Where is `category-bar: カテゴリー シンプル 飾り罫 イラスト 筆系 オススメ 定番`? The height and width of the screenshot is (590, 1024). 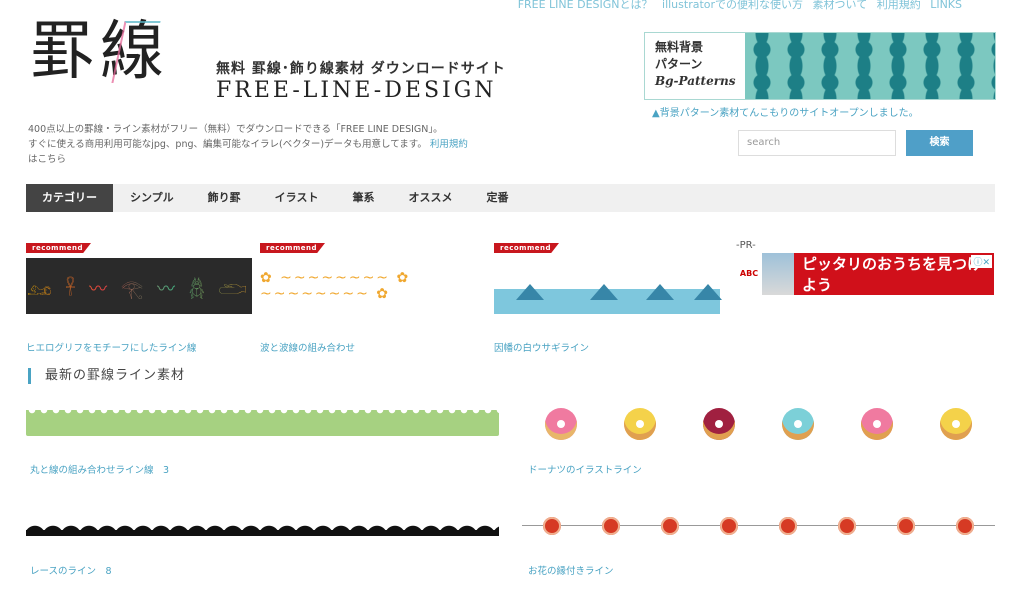 category-bar: カテゴリー シンプル 飾り罫 イラスト 筆系 オススメ 定番 is located at coordinates (510, 198).